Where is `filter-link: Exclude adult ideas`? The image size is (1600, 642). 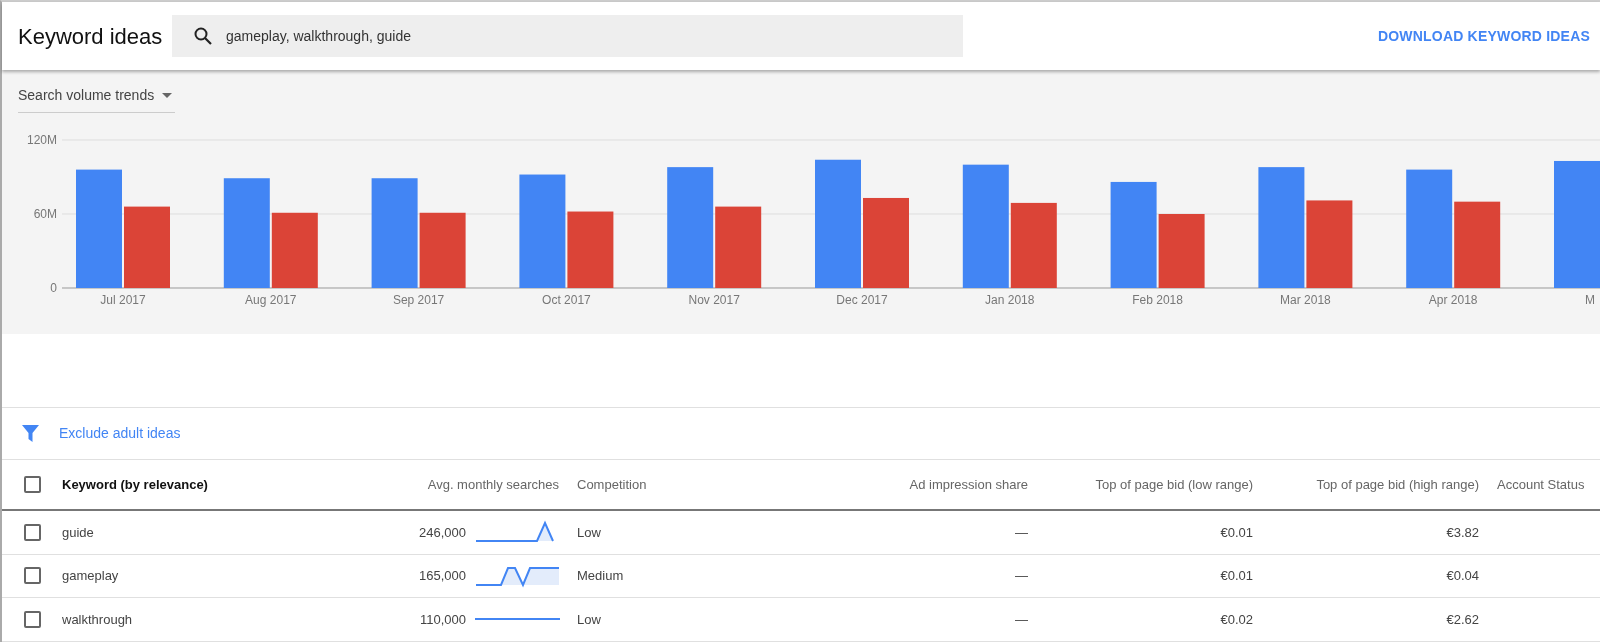 filter-link: Exclude adult ideas is located at coordinates (120, 433).